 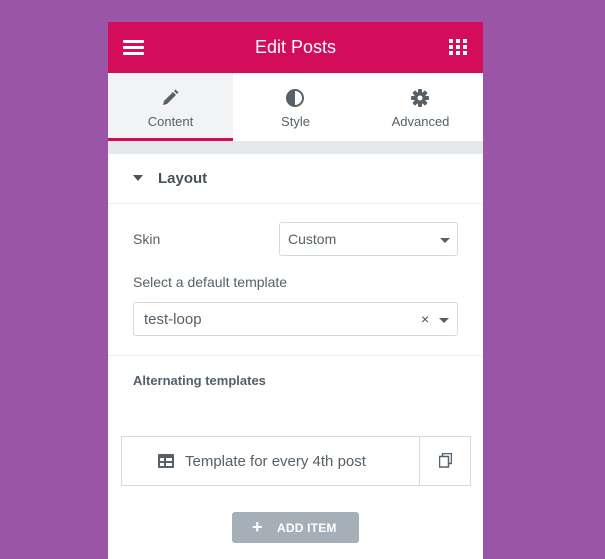 I want to click on skin-select: Custom, so click(x=368, y=239).